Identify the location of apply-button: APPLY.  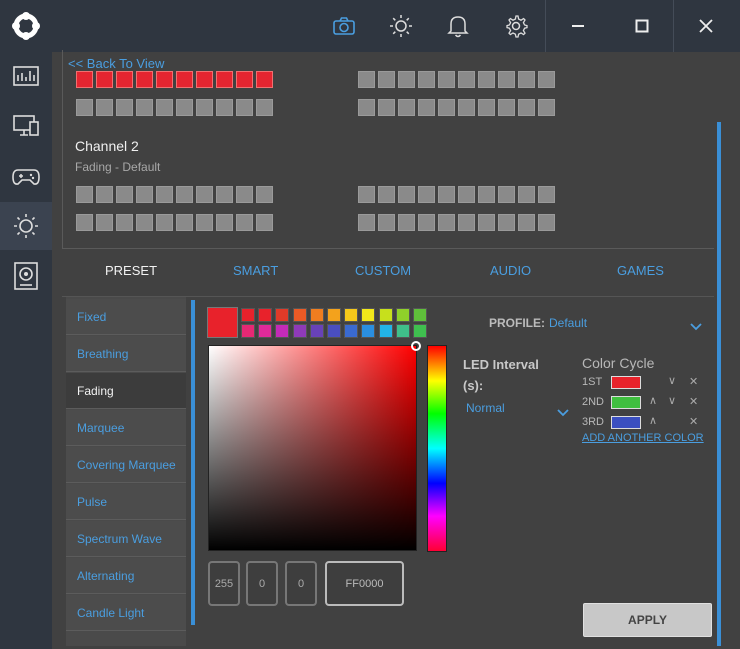
(647, 620).